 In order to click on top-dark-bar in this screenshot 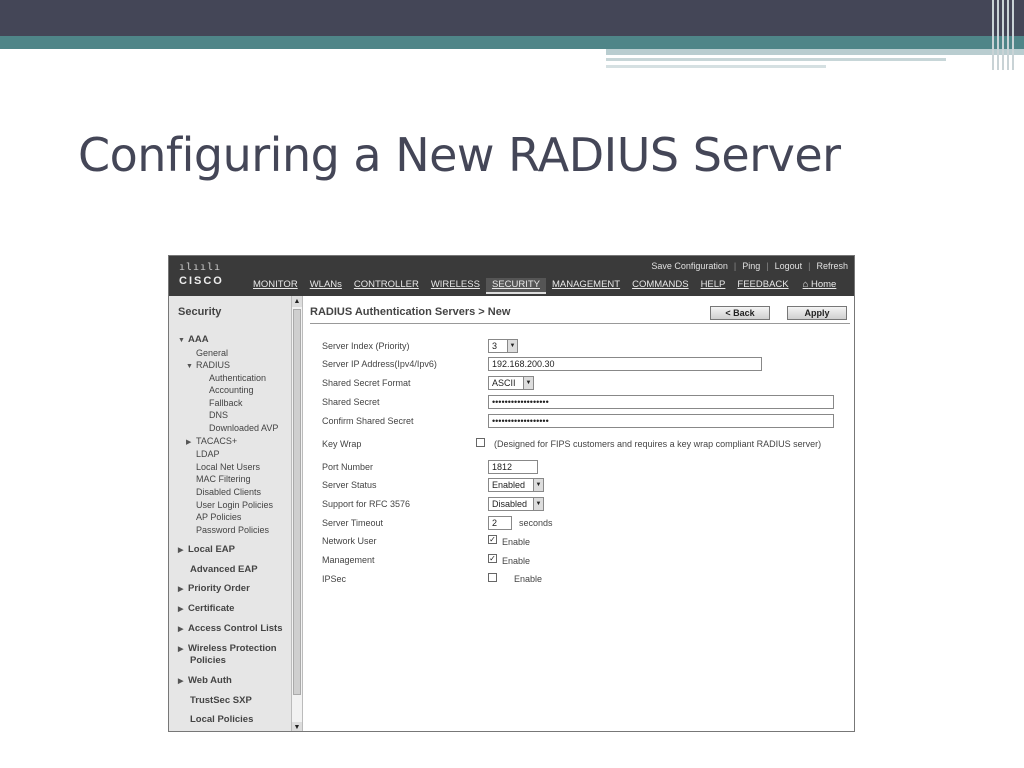, I will do `click(512, 18)`.